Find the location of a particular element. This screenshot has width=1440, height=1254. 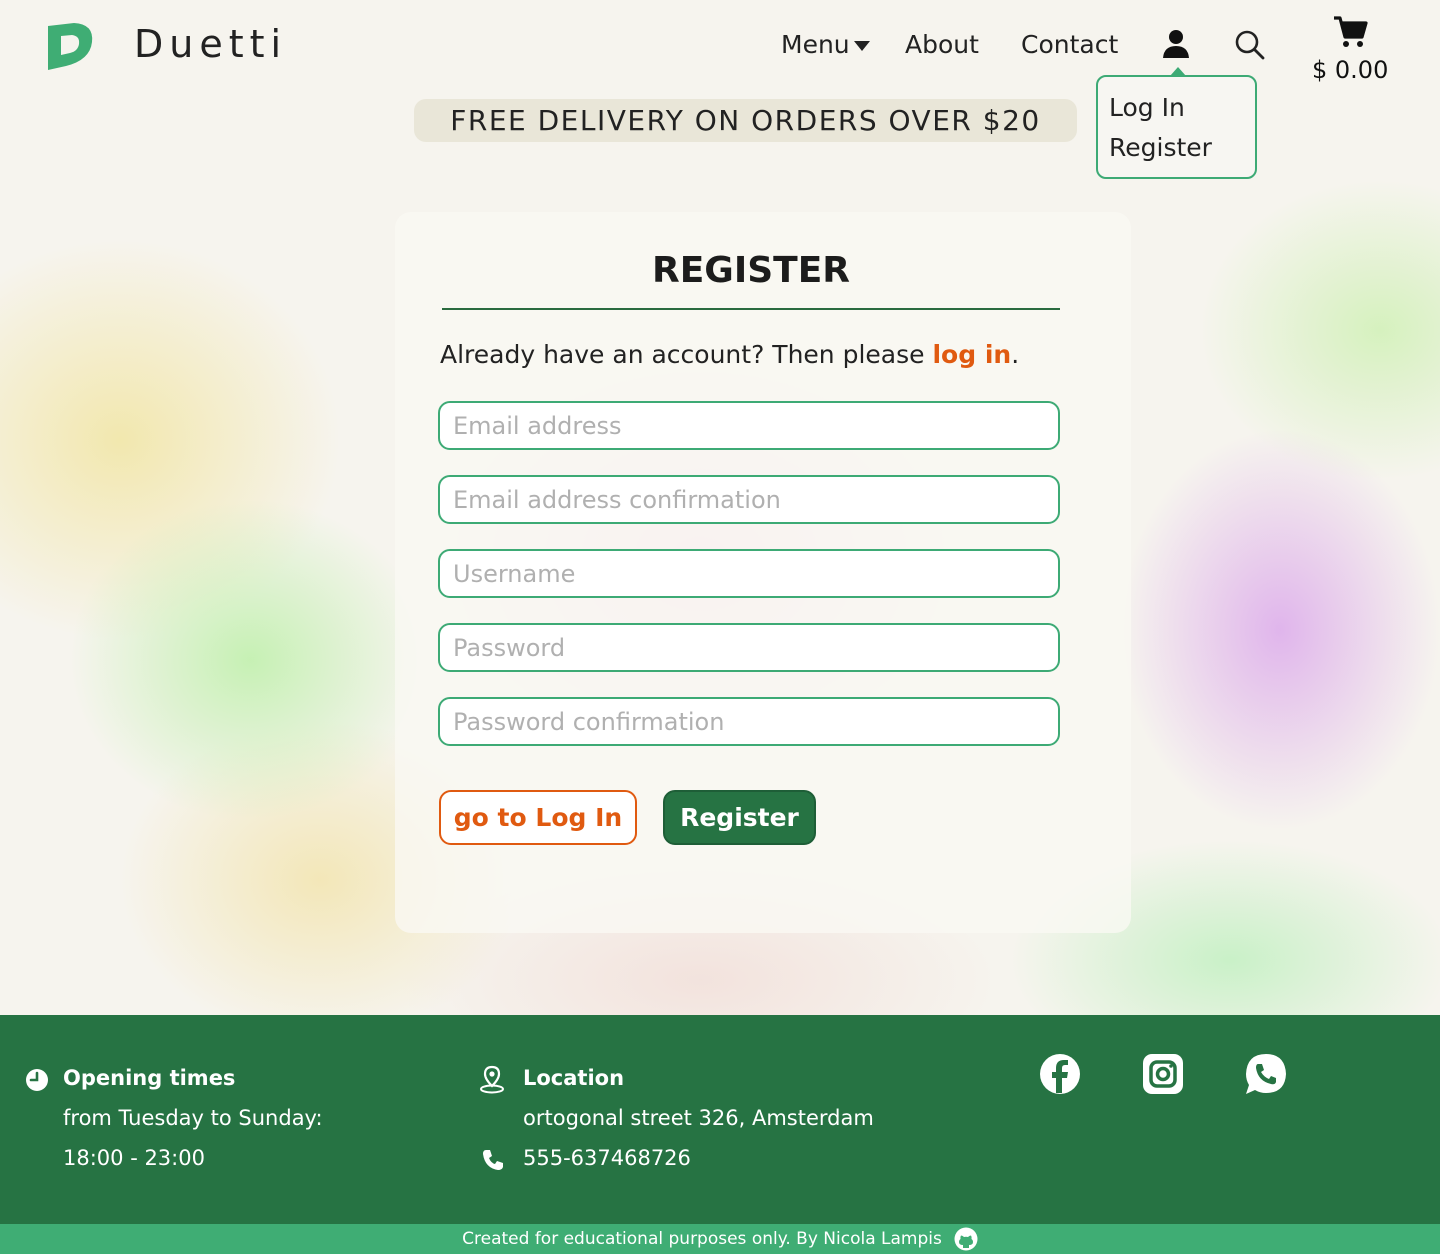

dropdown-register-link: Register is located at coordinates (1160, 147).